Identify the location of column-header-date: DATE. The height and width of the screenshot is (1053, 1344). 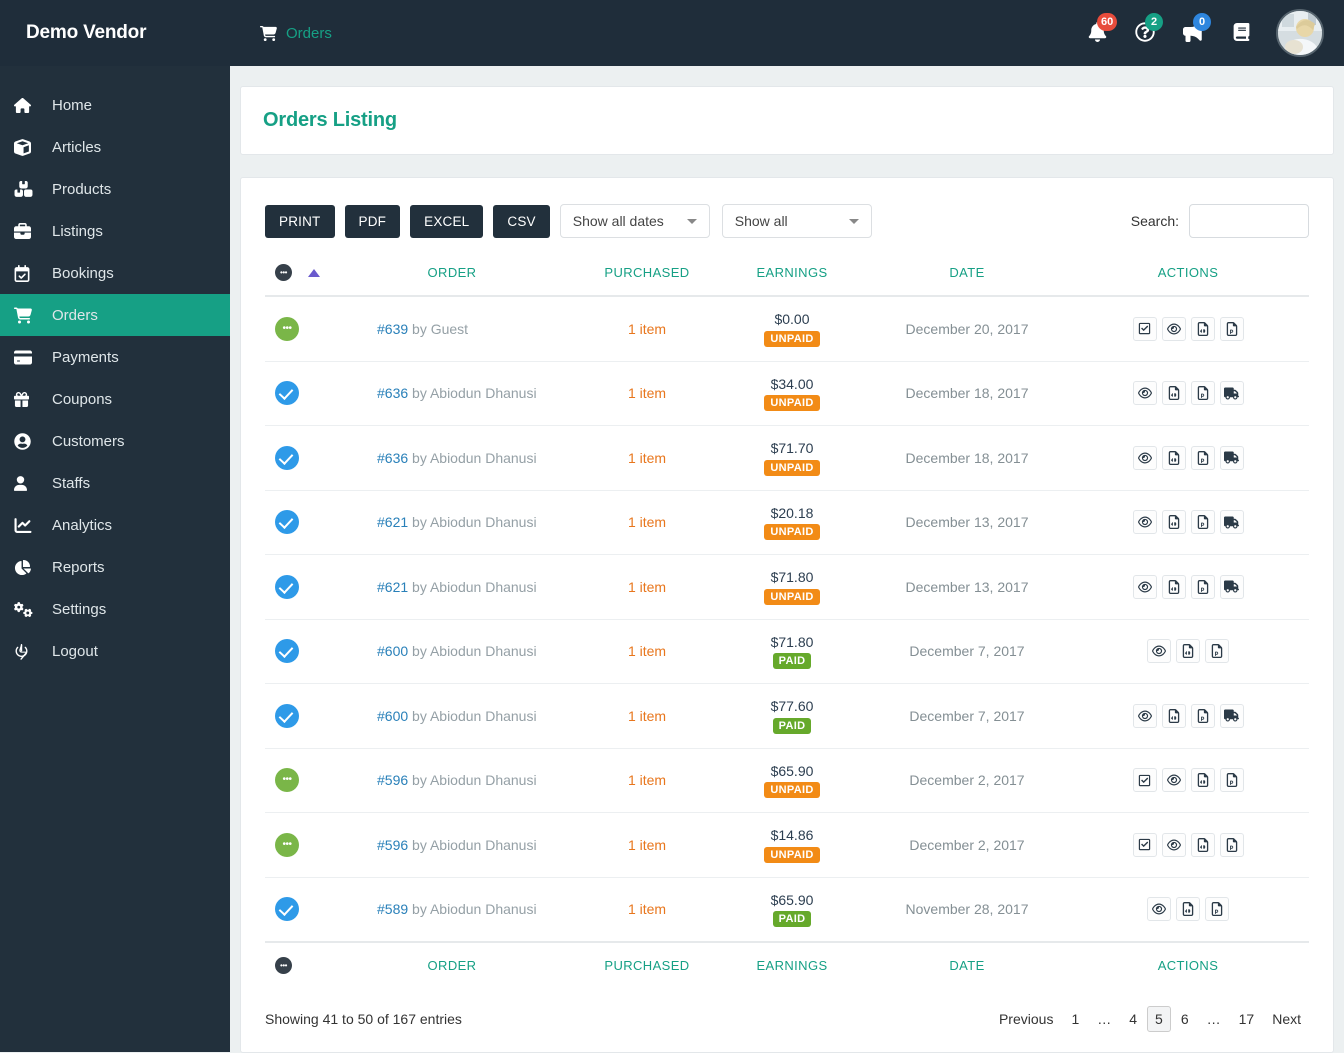
(967, 278).